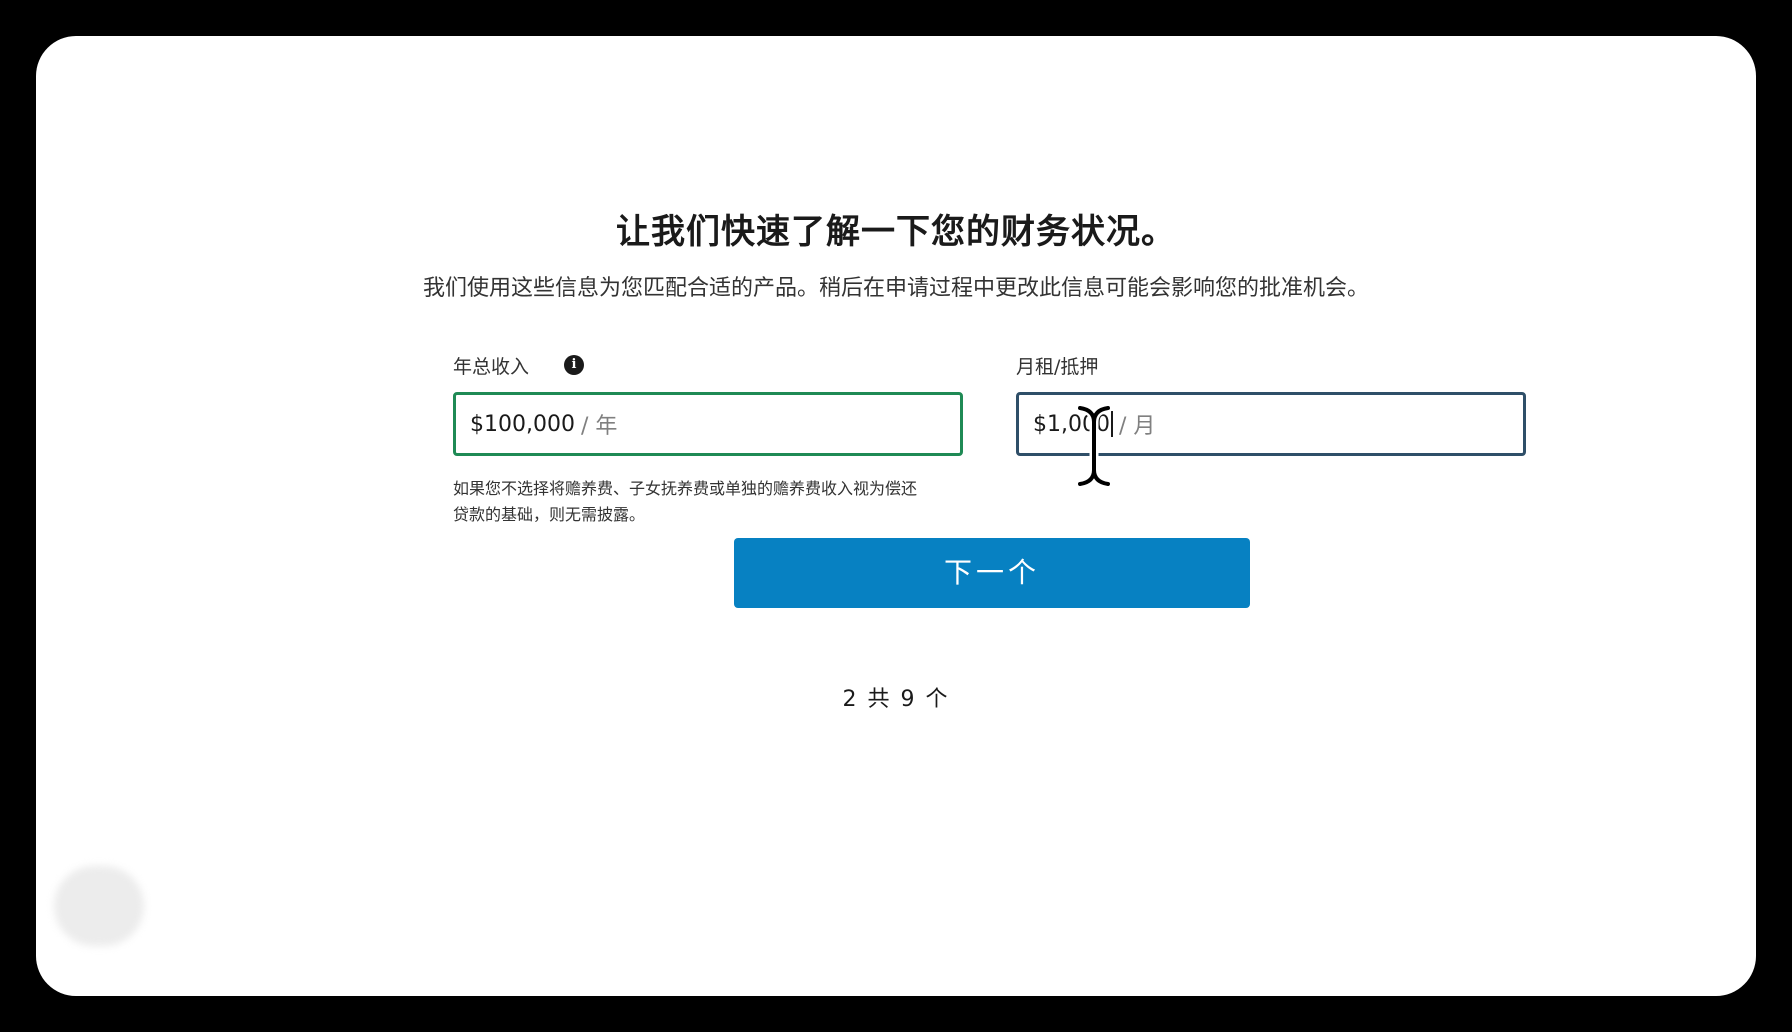 The image size is (1792, 1032). What do you see at coordinates (708, 424) in the screenshot?
I see `annual-income-input: $100,000 / 年` at bounding box center [708, 424].